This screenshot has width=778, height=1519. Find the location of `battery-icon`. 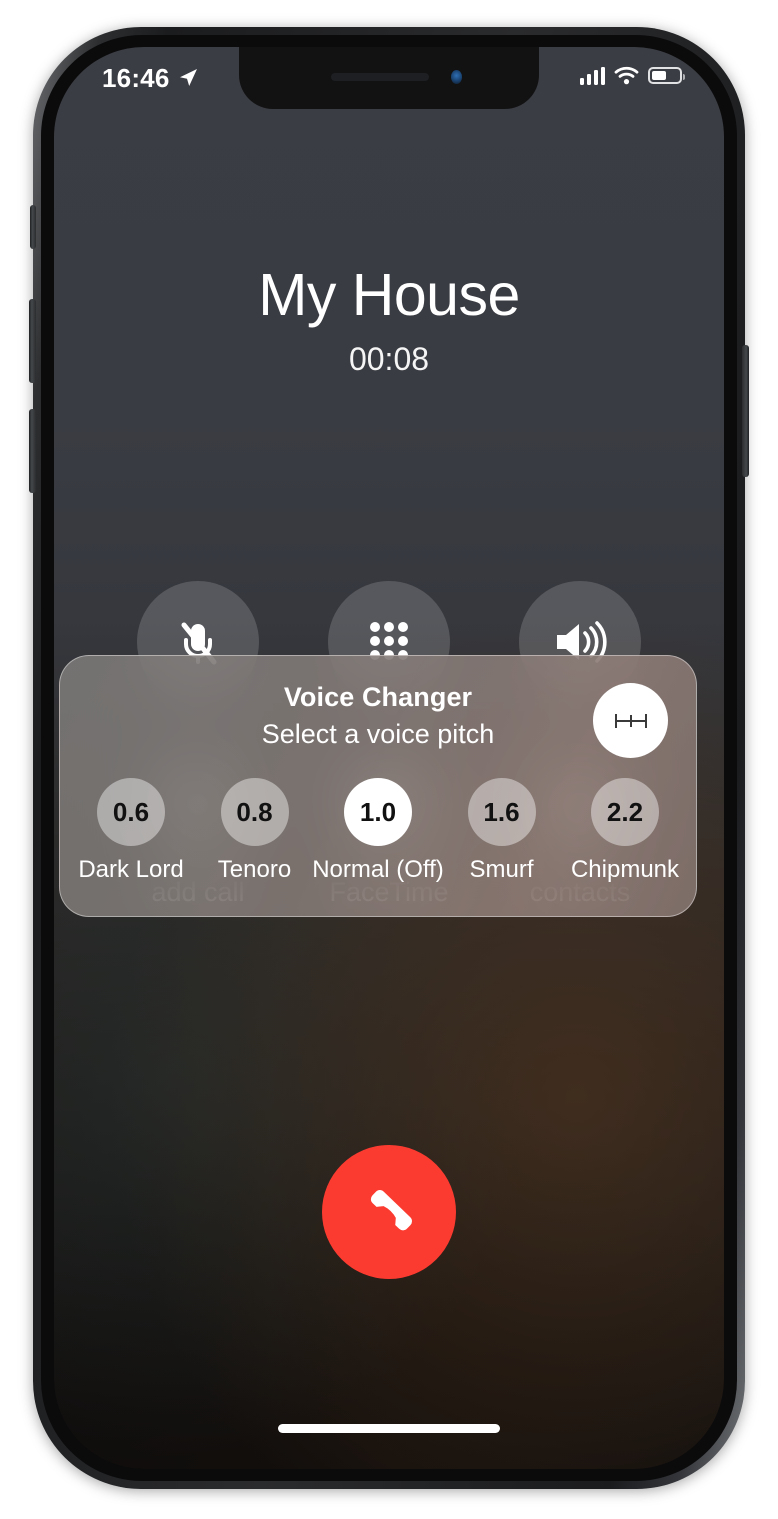

battery-icon is located at coordinates (666, 75).